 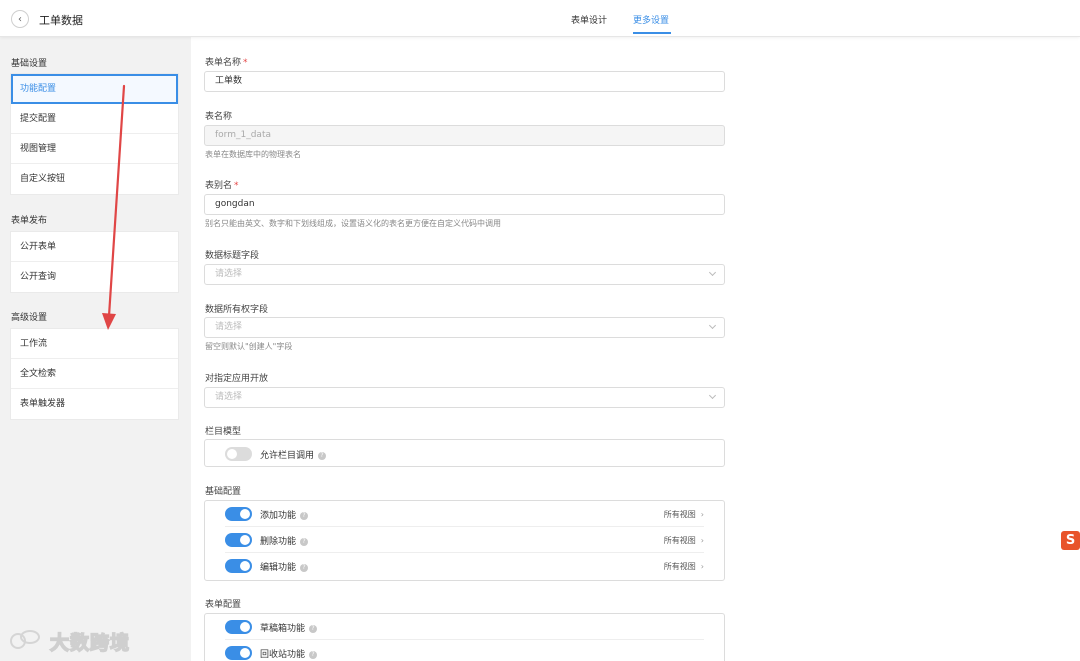 I want to click on sidebar-section-title: 基础设置, so click(x=29, y=64).